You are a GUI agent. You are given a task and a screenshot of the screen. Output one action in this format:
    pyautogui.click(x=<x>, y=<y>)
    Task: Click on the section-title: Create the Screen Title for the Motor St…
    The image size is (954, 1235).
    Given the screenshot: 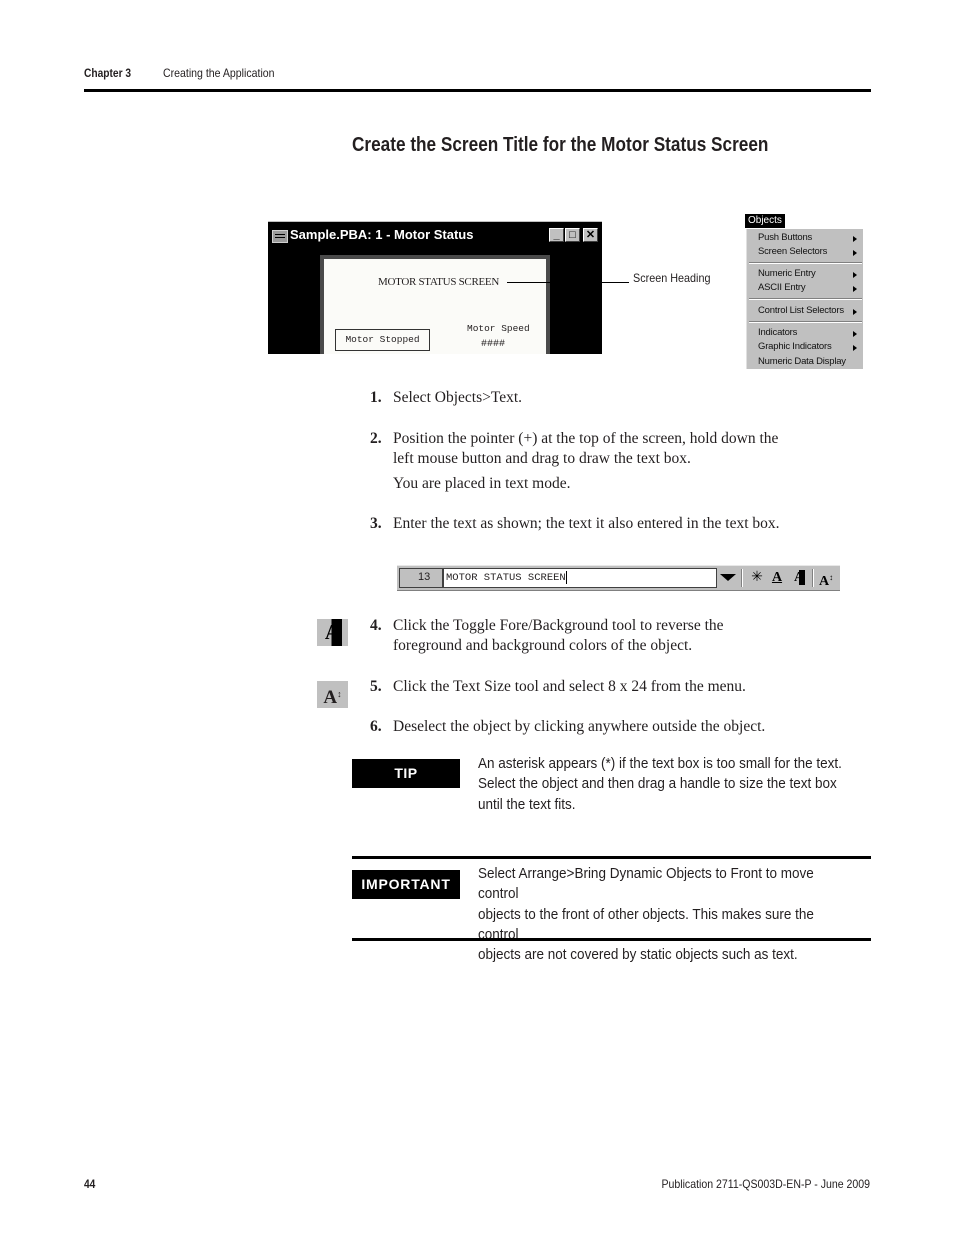 What is the action you would take?
    pyautogui.click(x=560, y=145)
    